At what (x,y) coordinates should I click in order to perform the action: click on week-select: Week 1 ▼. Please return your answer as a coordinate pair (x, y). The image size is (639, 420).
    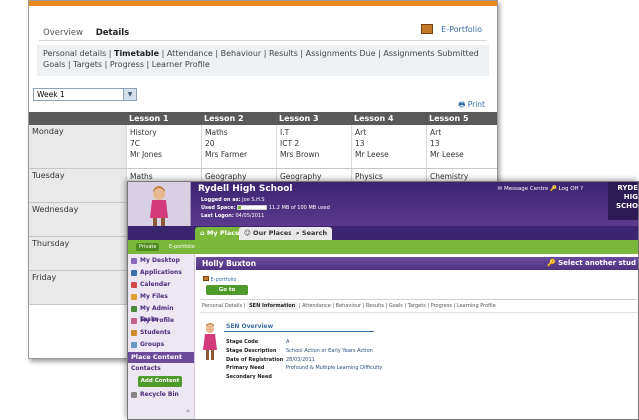
    Looking at the image, I should click on (85, 94).